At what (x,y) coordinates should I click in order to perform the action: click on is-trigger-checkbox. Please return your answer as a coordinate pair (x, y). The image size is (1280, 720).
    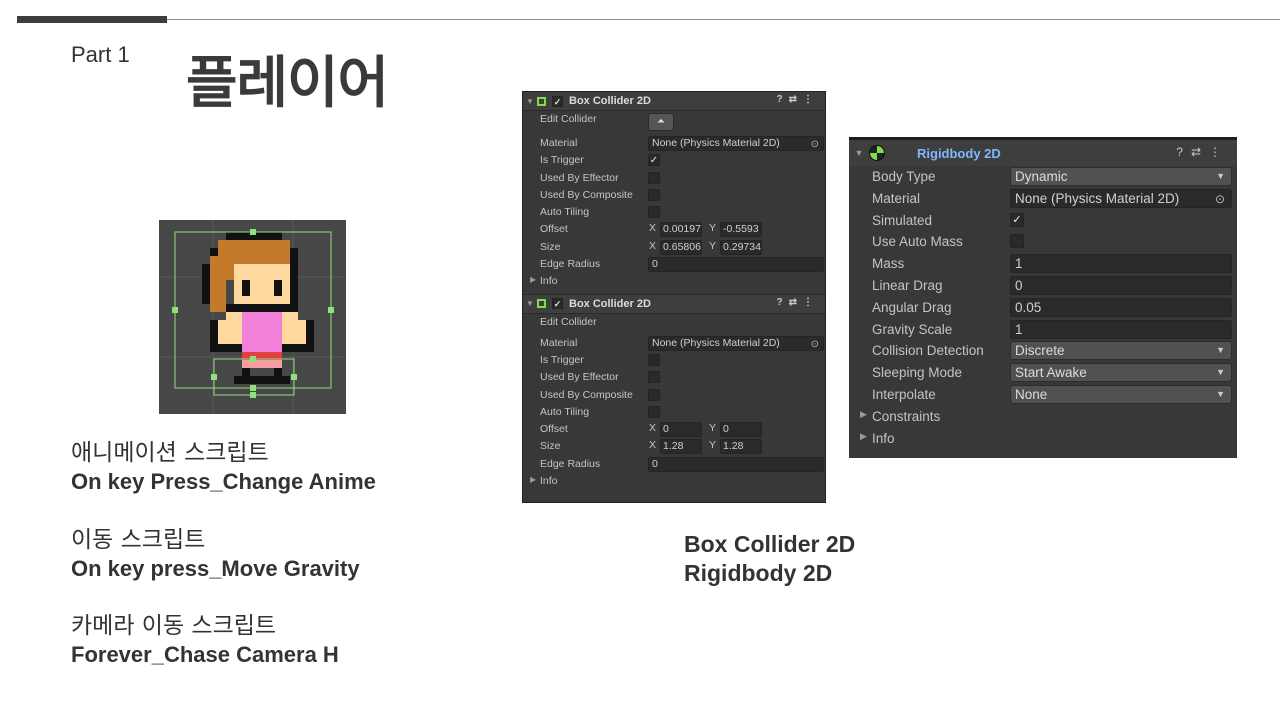
    Looking at the image, I should click on (654, 359).